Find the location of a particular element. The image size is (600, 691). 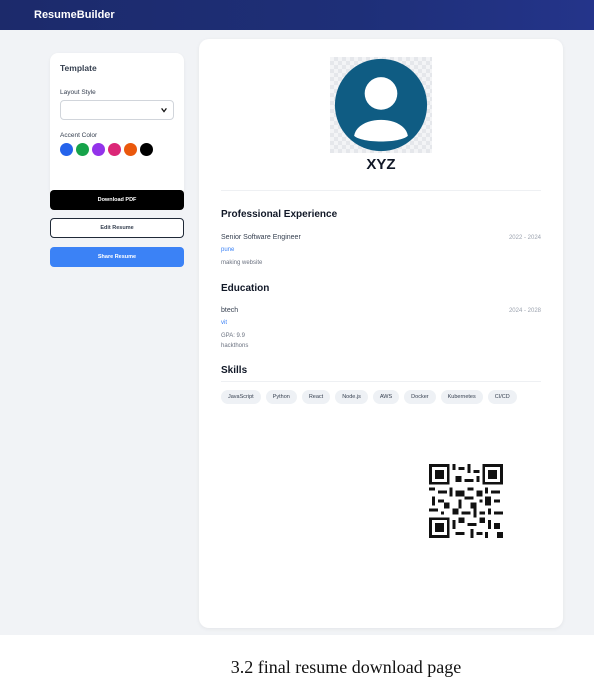

figure-caption: 3.2 final resume download page is located at coordinates (346, 667).